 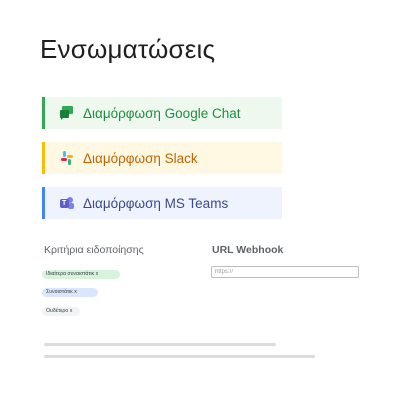 I want to click on google-chat-icon, so click(x=67, y=113).